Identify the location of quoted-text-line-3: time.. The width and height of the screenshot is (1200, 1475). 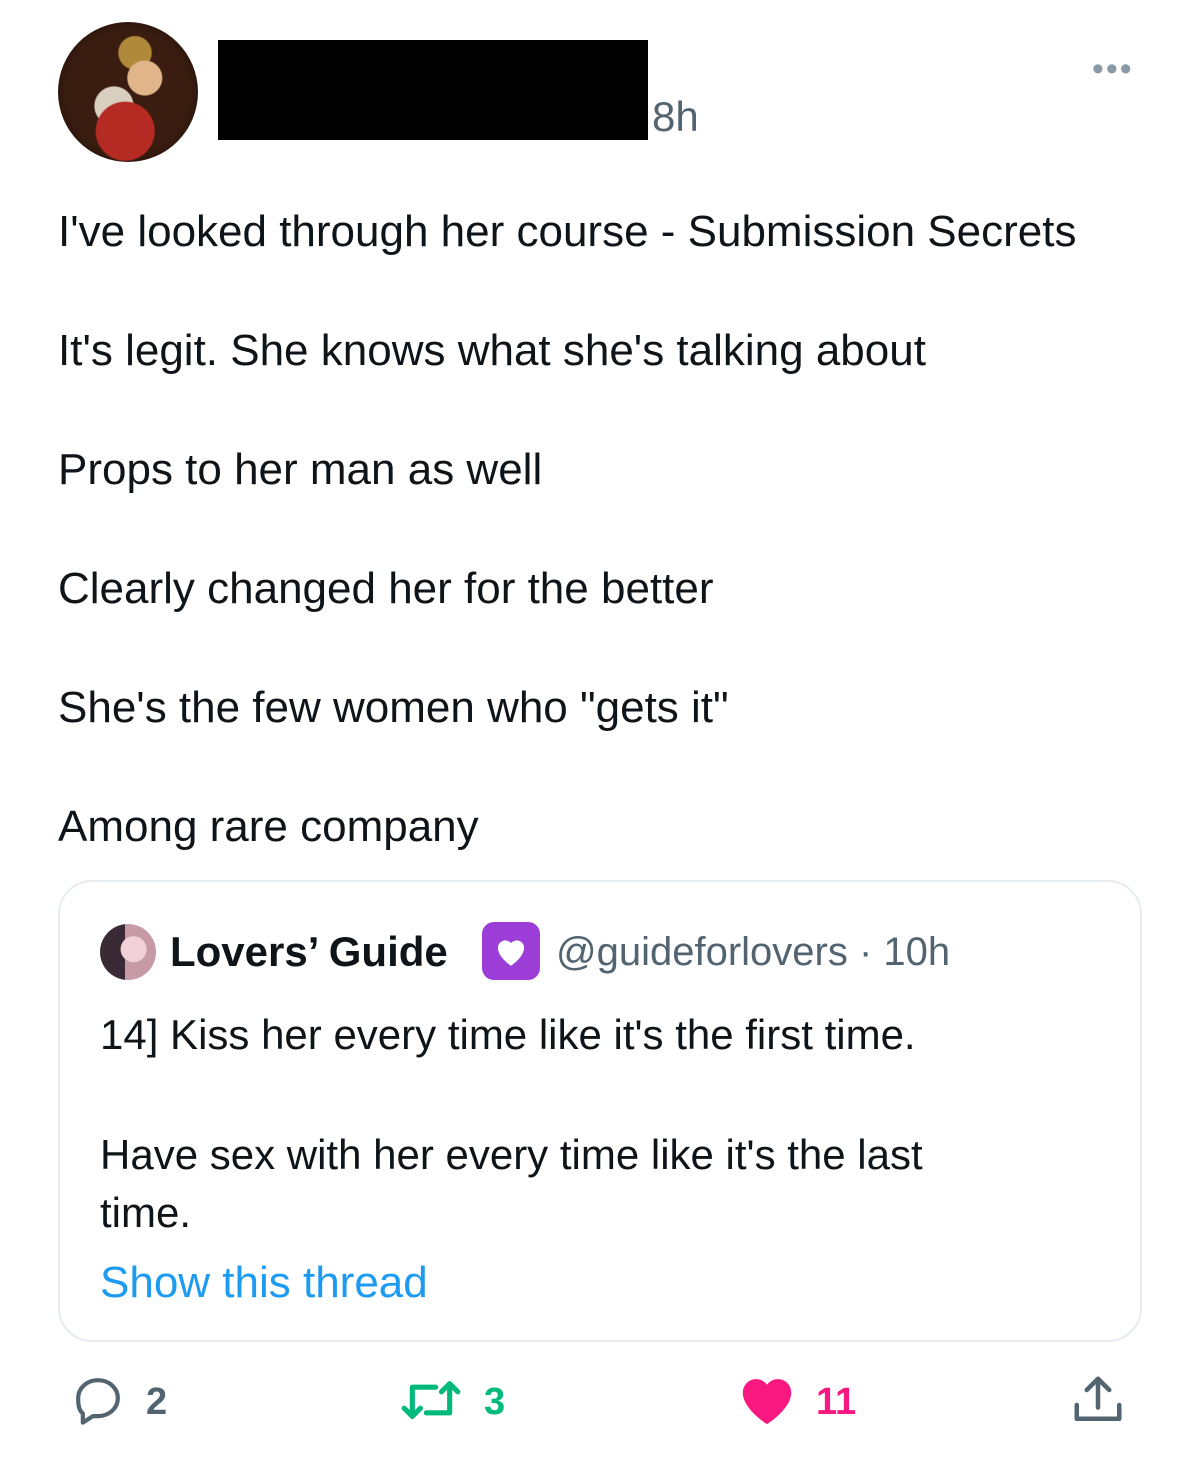
(146, 1212).